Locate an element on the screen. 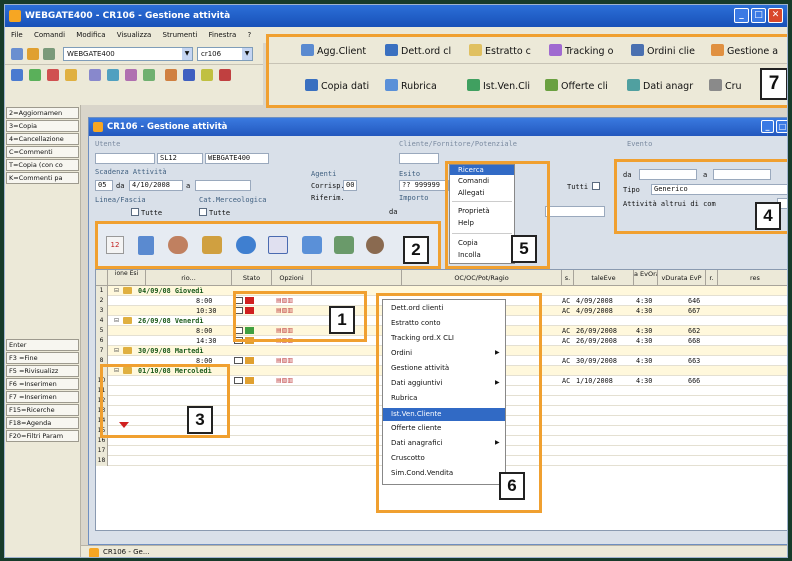  linea-tutte-checkbox: Tutte is located at coordinates (146, 212).